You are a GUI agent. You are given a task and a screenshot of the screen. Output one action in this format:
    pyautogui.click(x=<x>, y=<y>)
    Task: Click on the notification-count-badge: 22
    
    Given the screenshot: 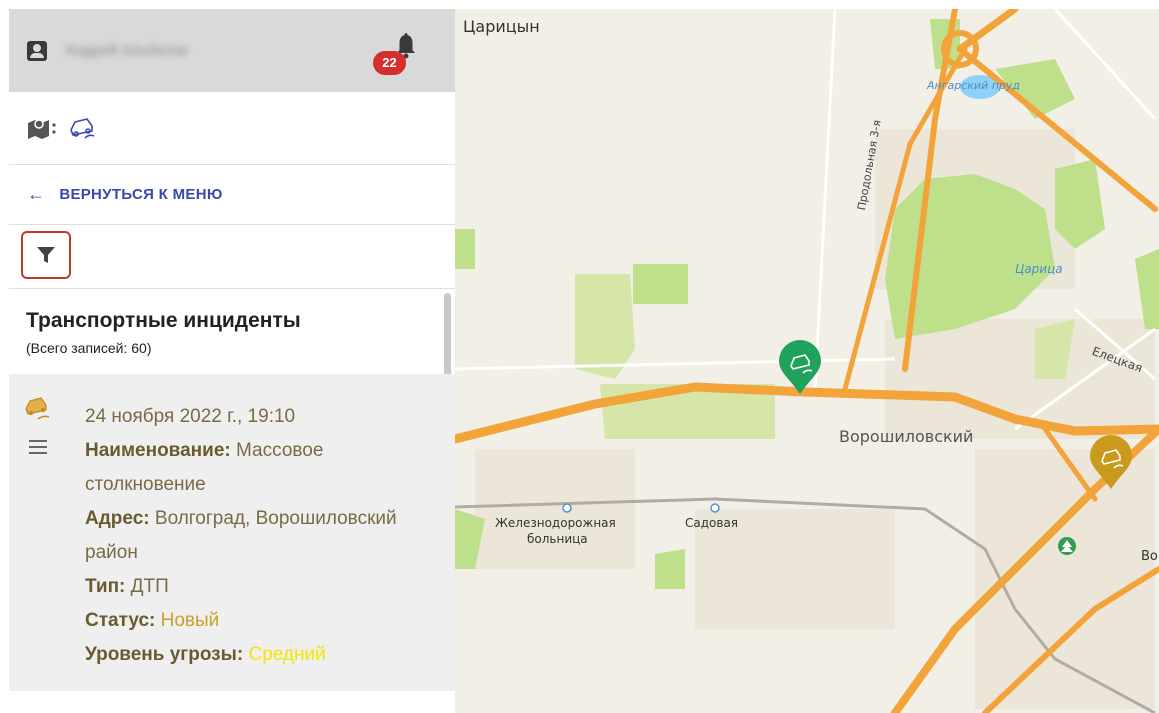 What is the action you would take?
    pyautogui.click(x=389, y=63)
    